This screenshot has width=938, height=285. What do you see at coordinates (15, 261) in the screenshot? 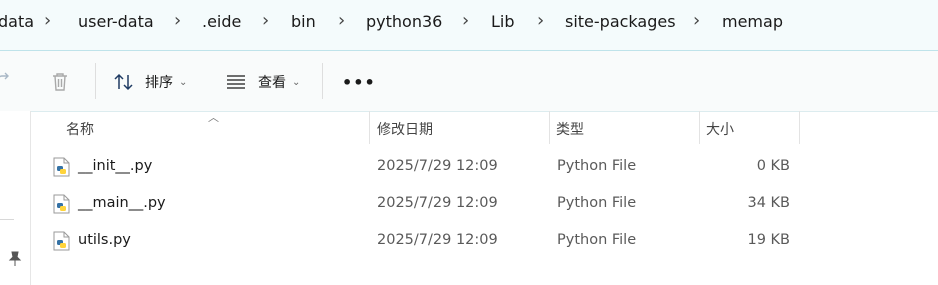
I see `pin-icon` at bounding box center [15, 261].